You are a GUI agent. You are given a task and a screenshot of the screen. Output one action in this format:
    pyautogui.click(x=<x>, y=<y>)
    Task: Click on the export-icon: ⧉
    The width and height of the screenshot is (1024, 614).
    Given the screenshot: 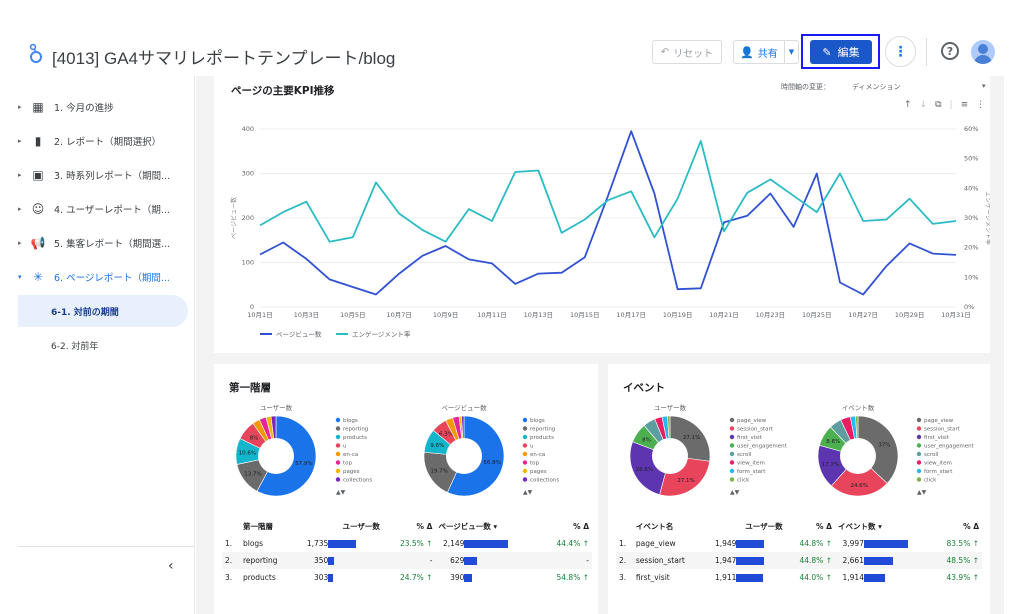 What is the action you would take?
    pyautogui.click(x=938, y=105)
    